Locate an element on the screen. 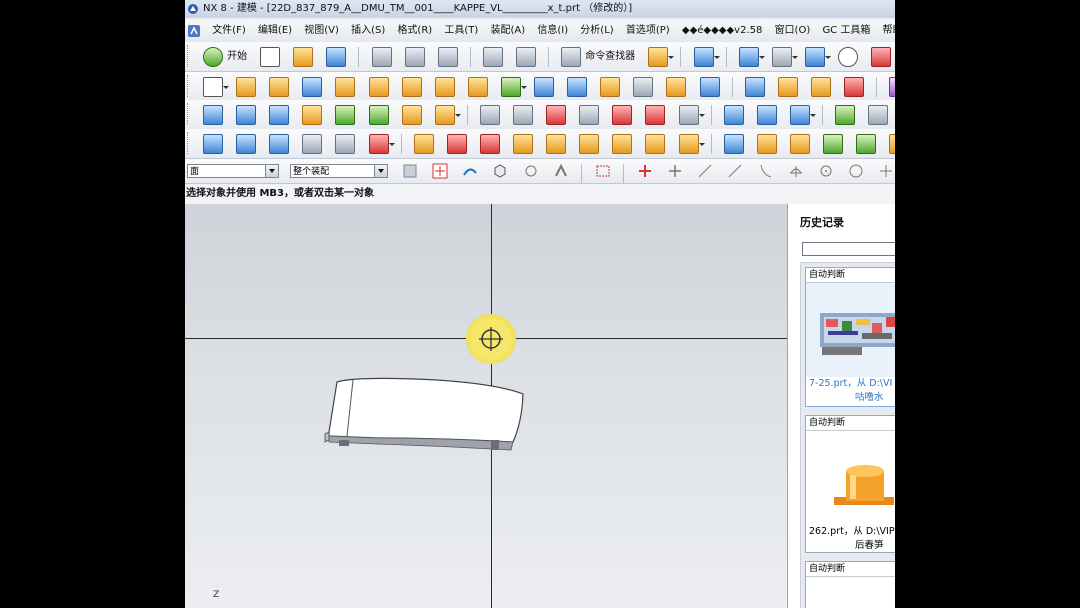 This screenshot has width=1080, height=608. snap-intersection-icon is located at coordinates (796, 171).